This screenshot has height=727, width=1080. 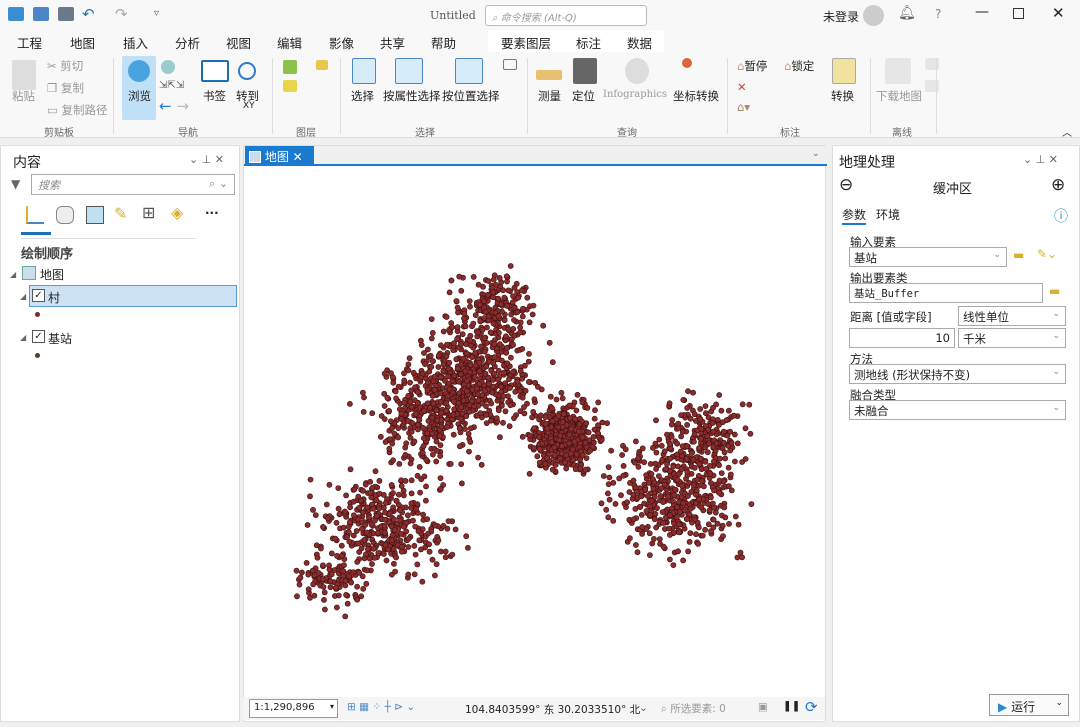 What do you see at coordinates (148, 212) in the screenshot?
I see `list-by-snapping-icon: ⊞` at bounding box center [148, 212].